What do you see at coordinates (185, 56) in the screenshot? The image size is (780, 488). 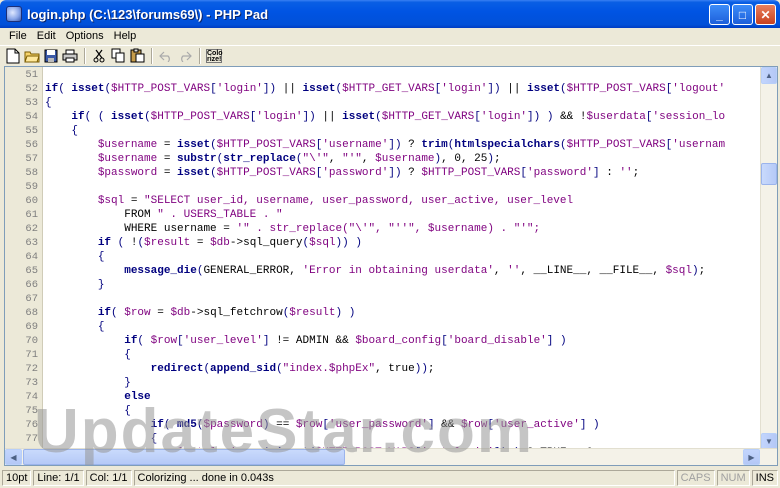 I see `redo-icon` at bounding box center [185, 56].